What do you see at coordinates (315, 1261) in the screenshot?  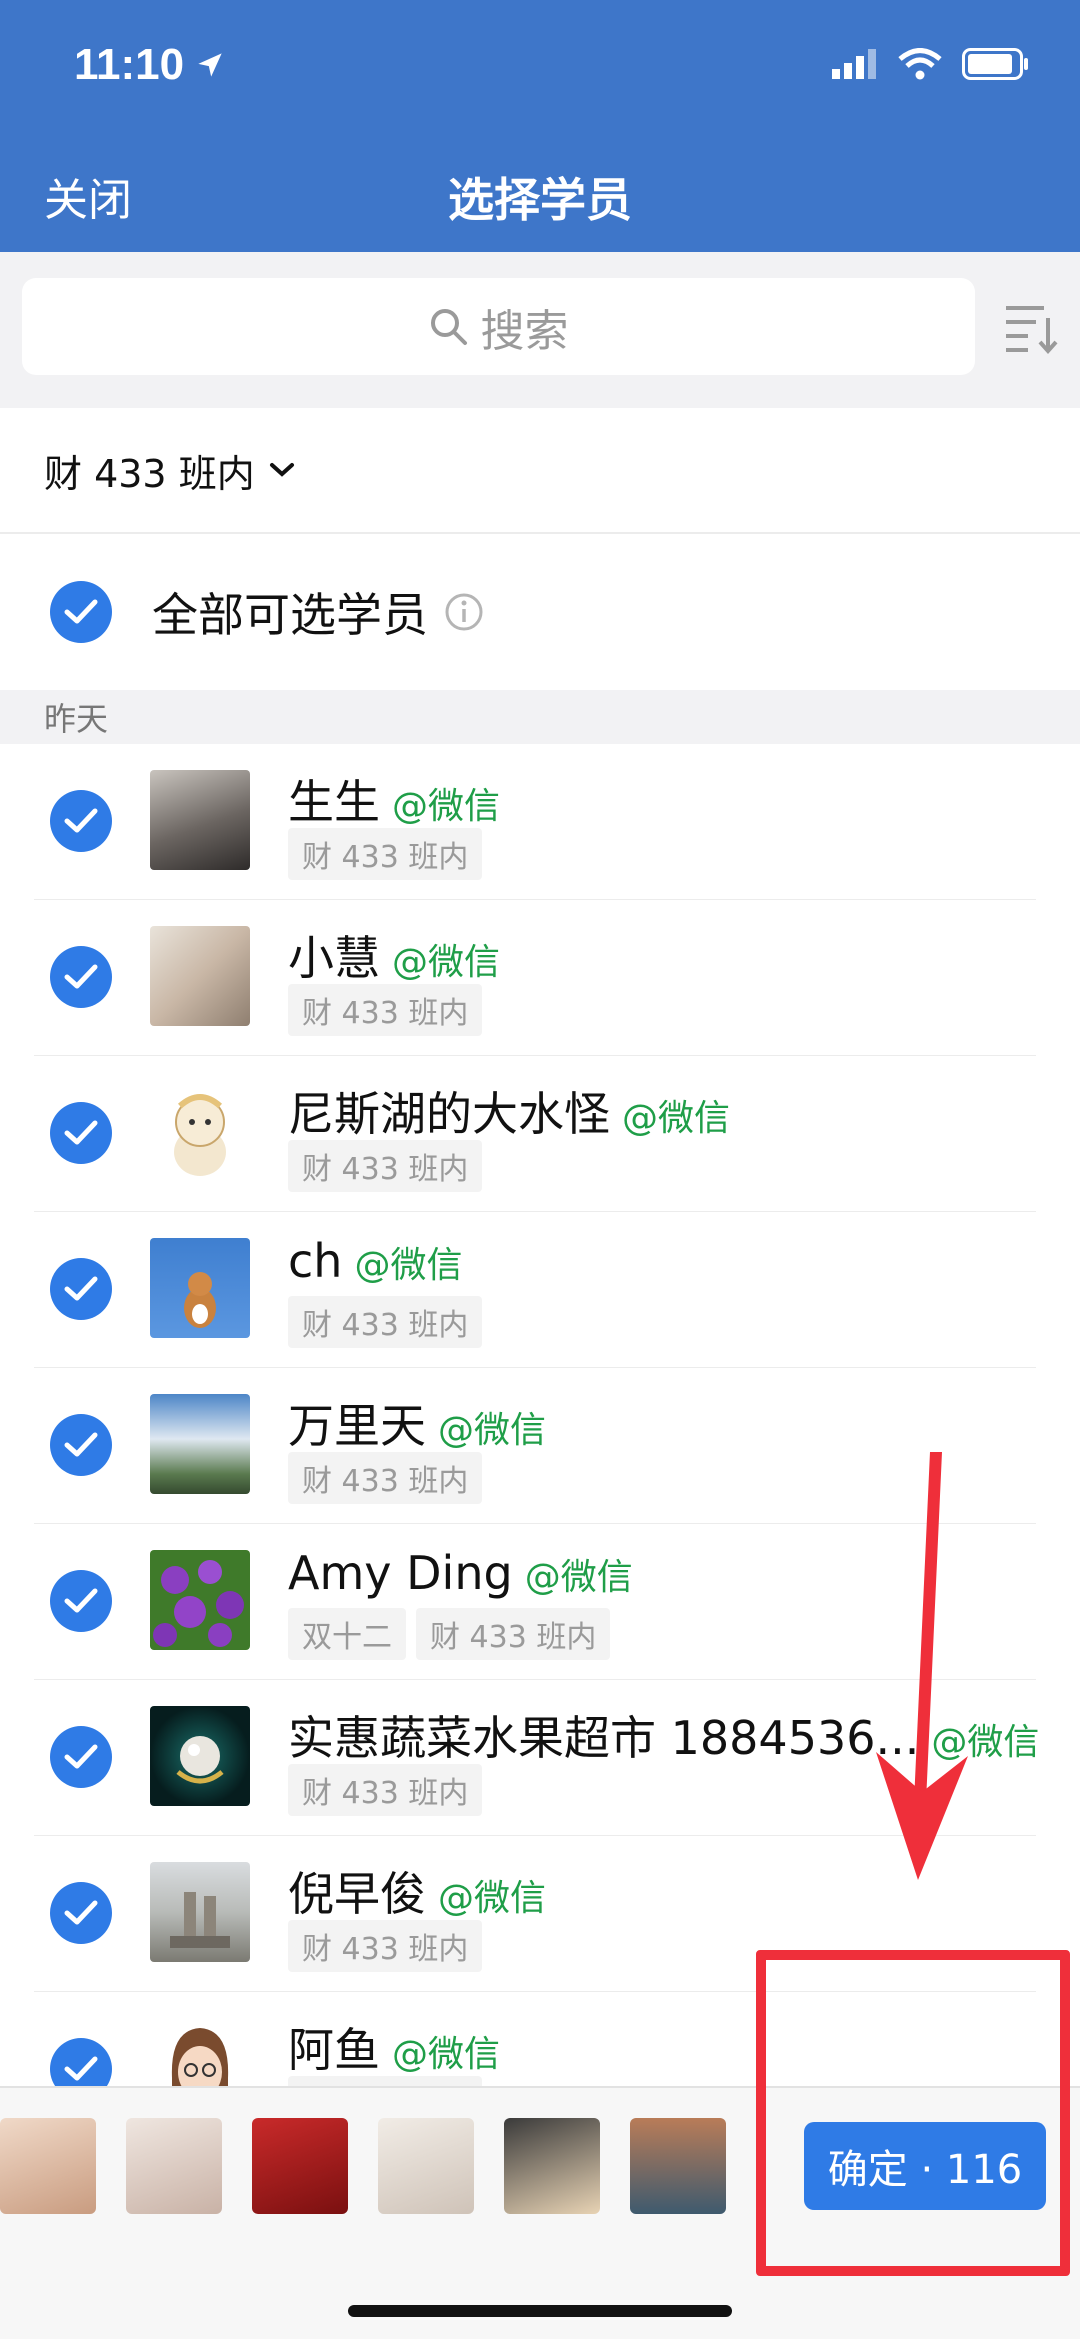 I see `student-name: ch` at bounding box center [315, 1261].